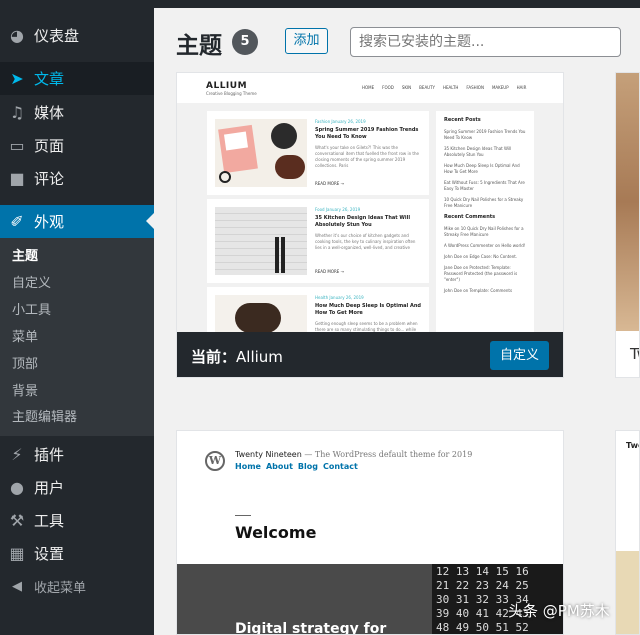 The height and width of the screenshot is (635, 640). Describe the element at coordinates (17, 454) in the screenshot. I see `plugin-icon: ⚡` at that location.